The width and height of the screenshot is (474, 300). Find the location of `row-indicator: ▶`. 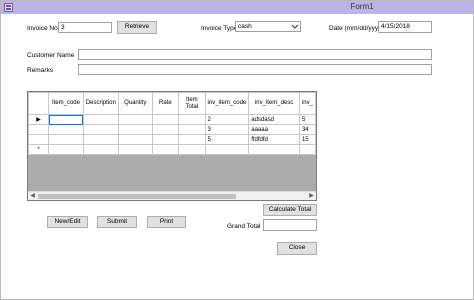

row-indicator: ▶ is located at coordinates (39, 119).